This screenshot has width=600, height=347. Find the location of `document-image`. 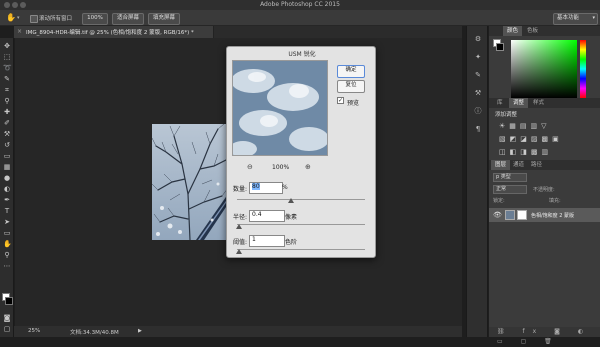

document-image is located at coordinates (190, 182).